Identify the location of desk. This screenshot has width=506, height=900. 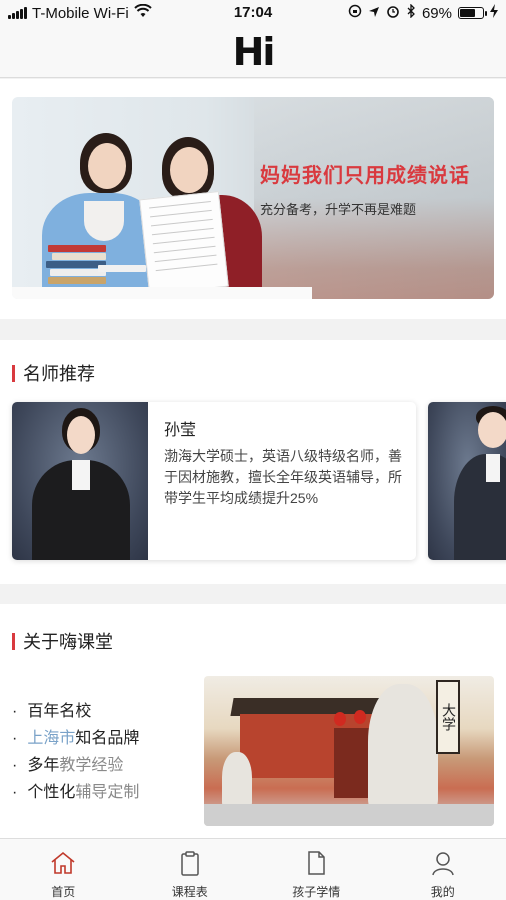
(162, 293).